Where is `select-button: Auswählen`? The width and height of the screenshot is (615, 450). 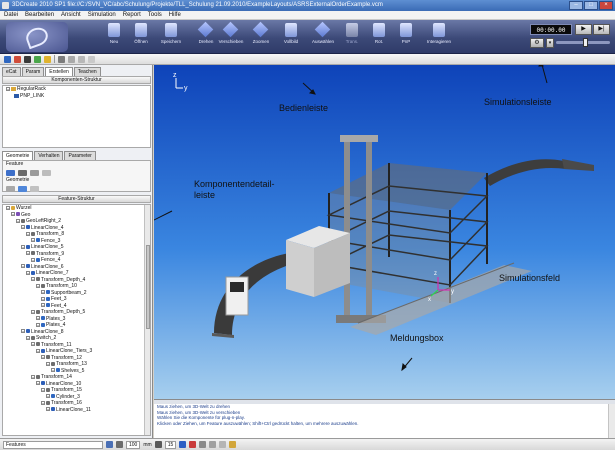
select-button: Auswählen is located at coordinates (323, 37).